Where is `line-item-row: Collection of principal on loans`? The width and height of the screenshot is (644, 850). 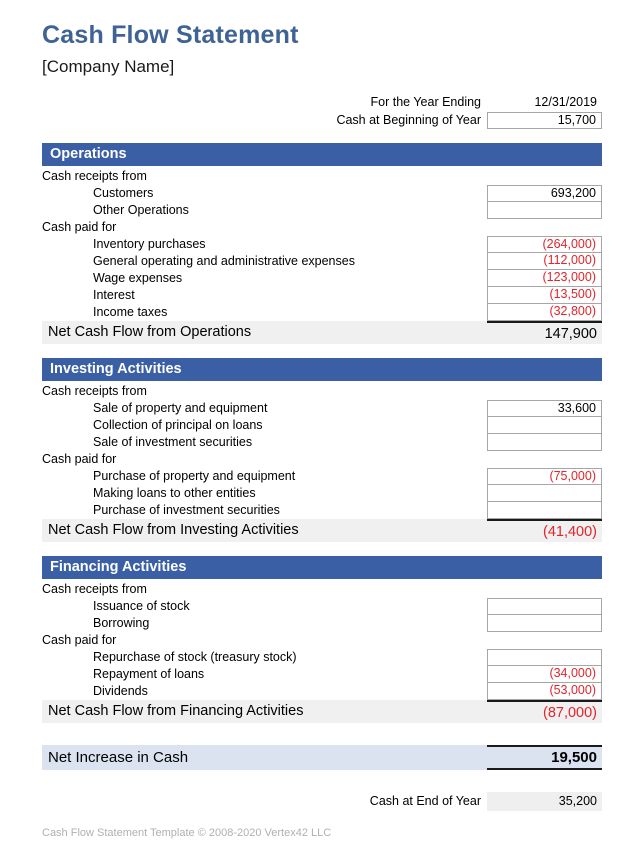
line-item-row: Collection of principal on loans is located at coordinates (322, 425).